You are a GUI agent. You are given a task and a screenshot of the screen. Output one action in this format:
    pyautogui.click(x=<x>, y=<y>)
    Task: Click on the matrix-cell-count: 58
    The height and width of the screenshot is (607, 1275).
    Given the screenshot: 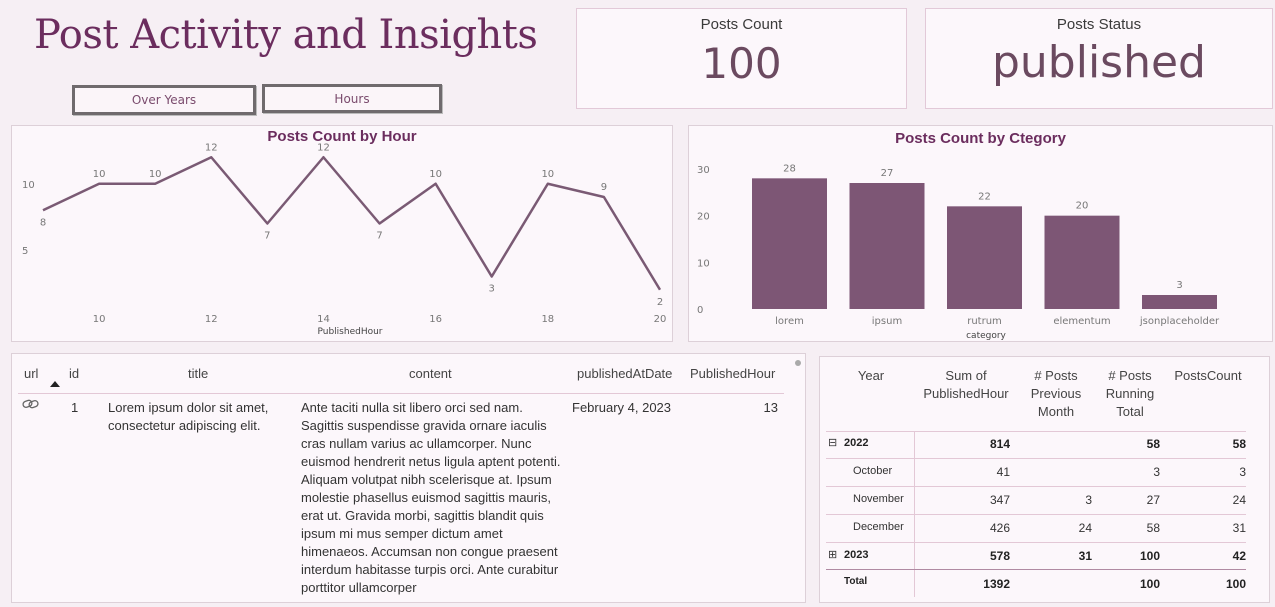 What is the action you would take?
    pyautogui.click(x=1239, y=444)
    